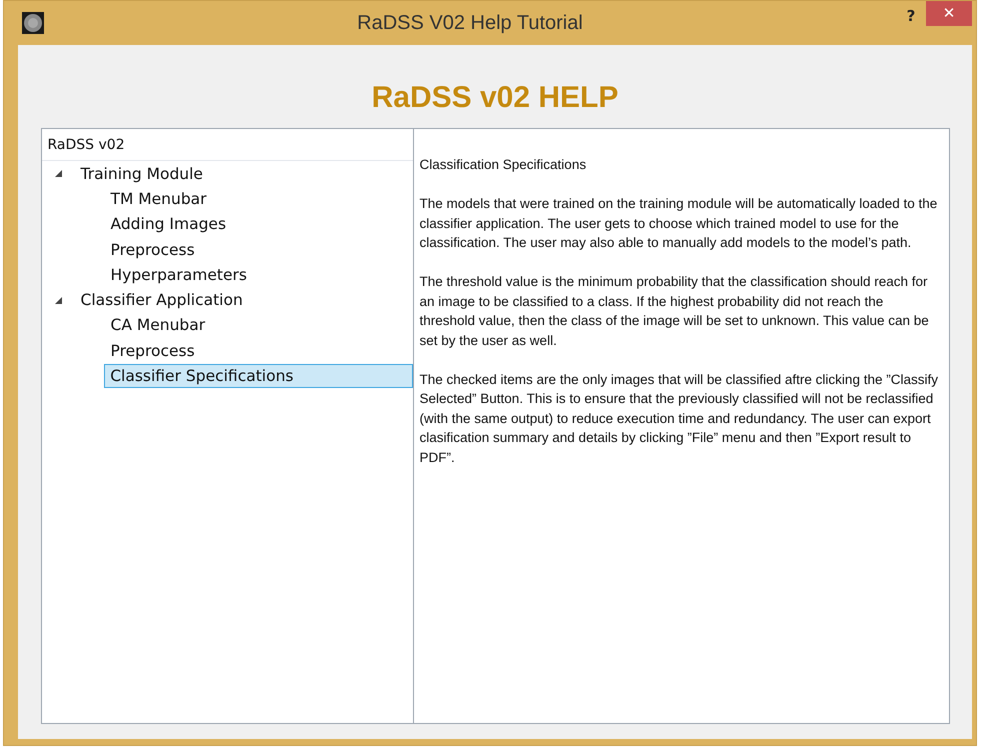 The image size is (981, 749). What do you see at coordinates (158, 198) in the screenshot?
I see `tree-item: TM Menubar` at bounding box center [158, 198].